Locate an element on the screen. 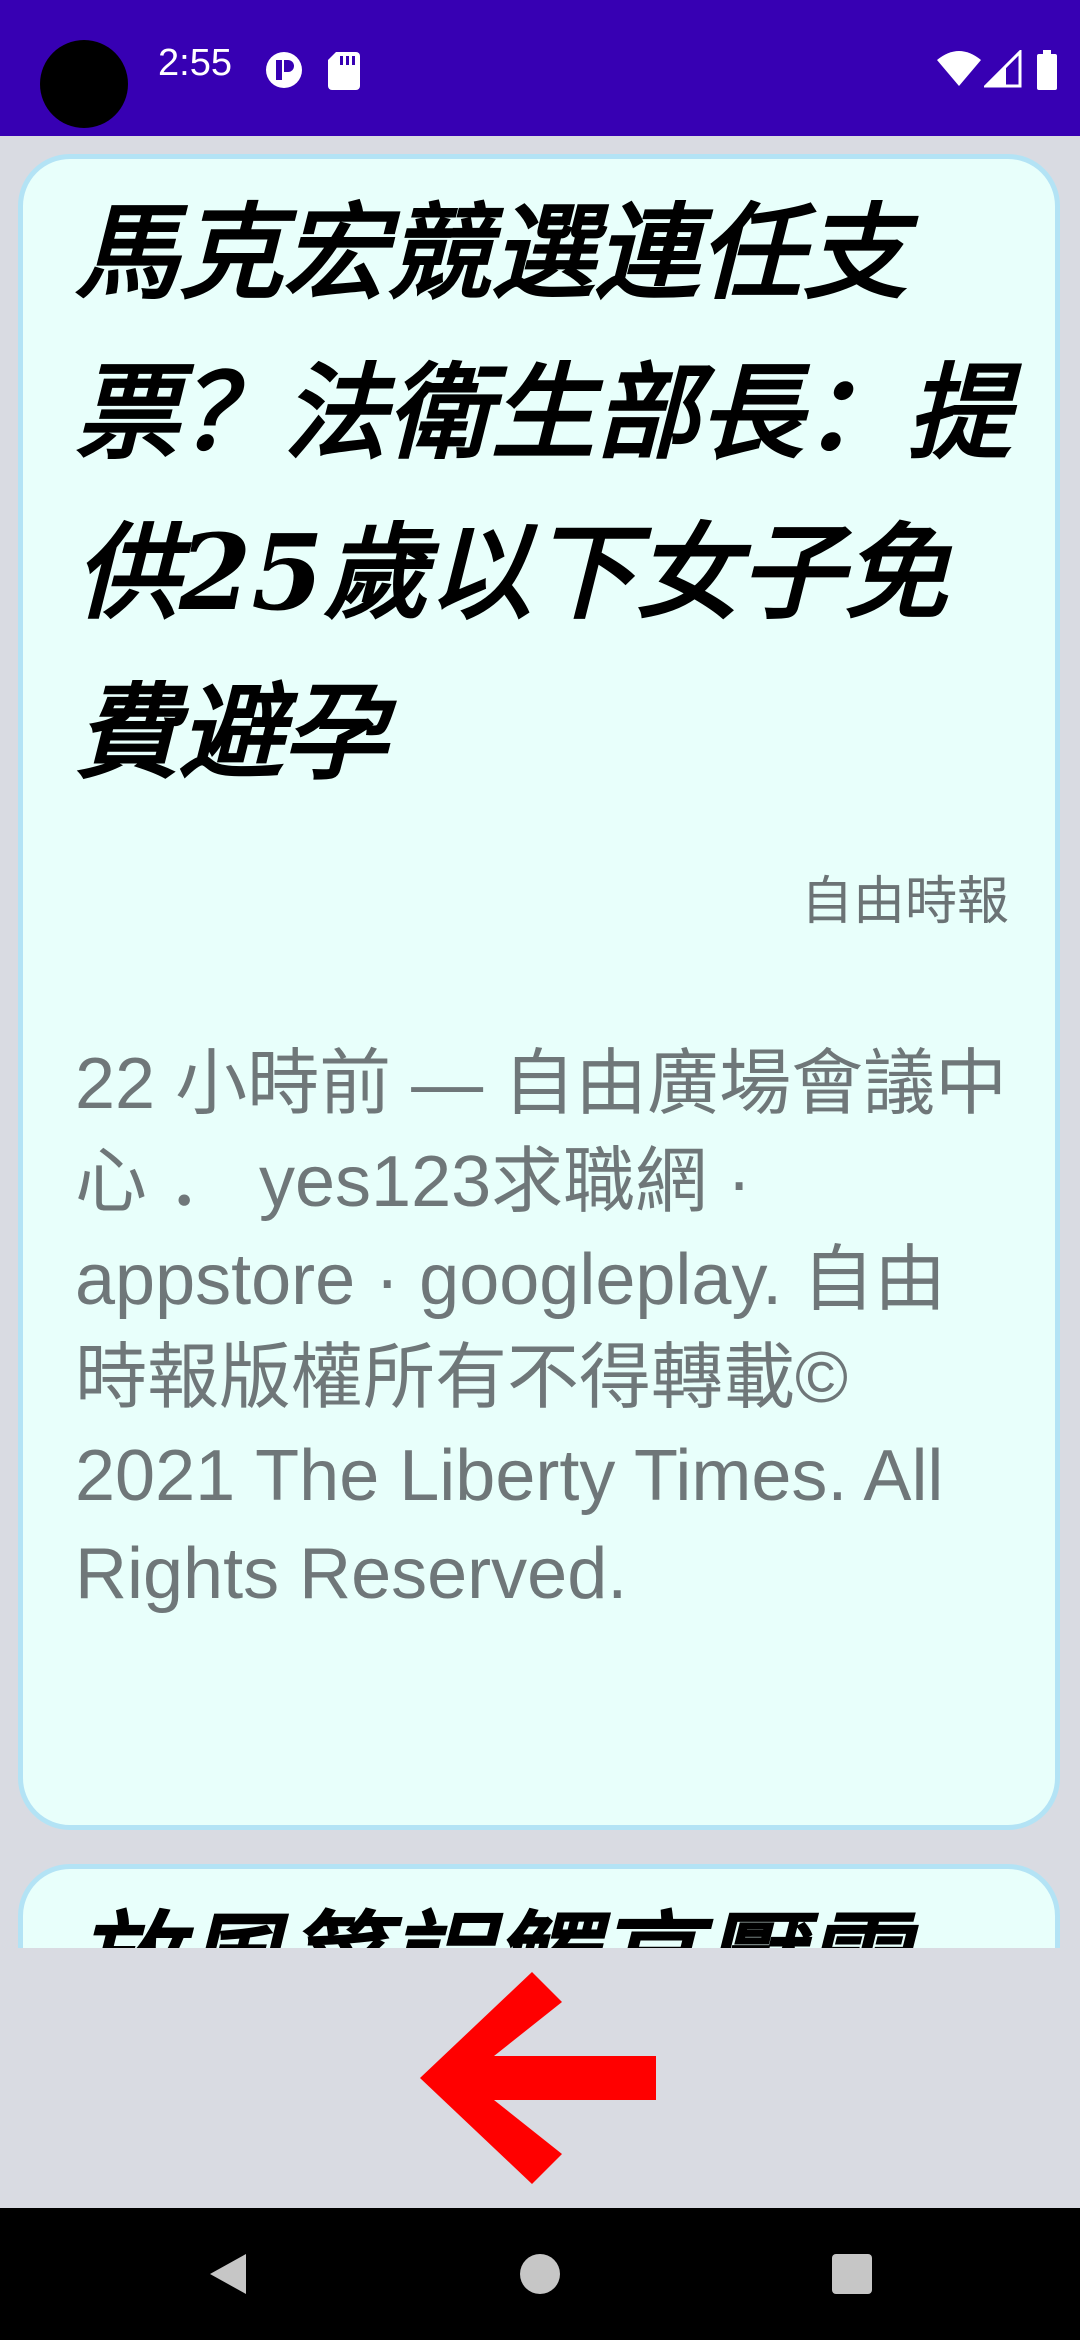 This screenshot has height=2340, width=1080. camera-cutout is located at coordinates (84, 84).